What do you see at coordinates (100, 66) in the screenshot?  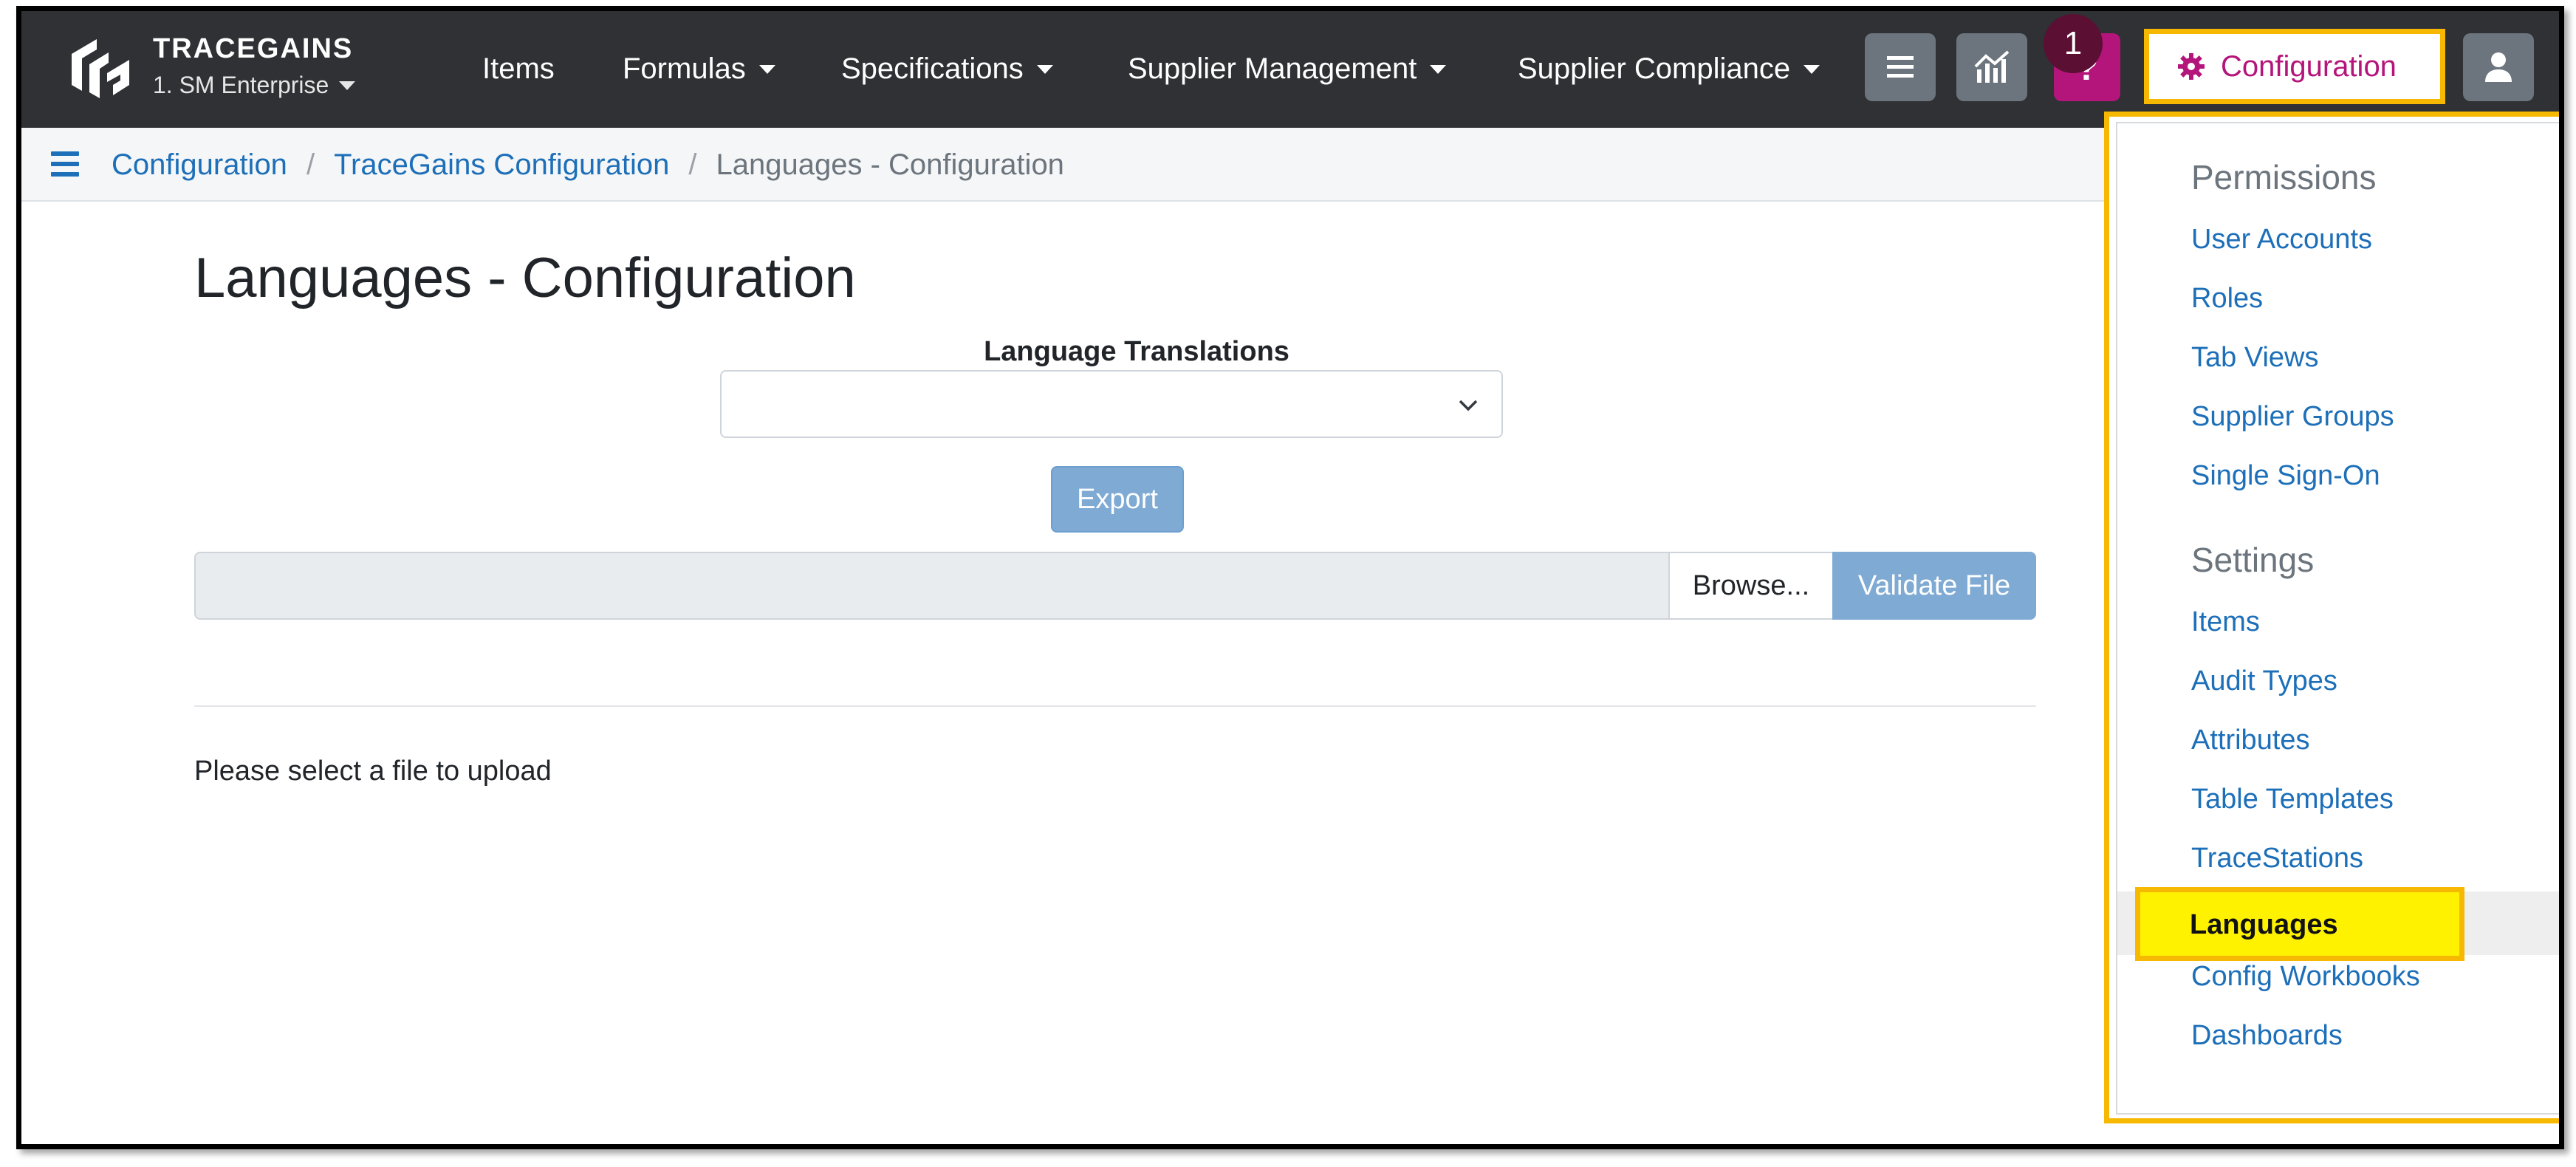 I see `tracegains-logo-icon` at bounding box center [100, 66].